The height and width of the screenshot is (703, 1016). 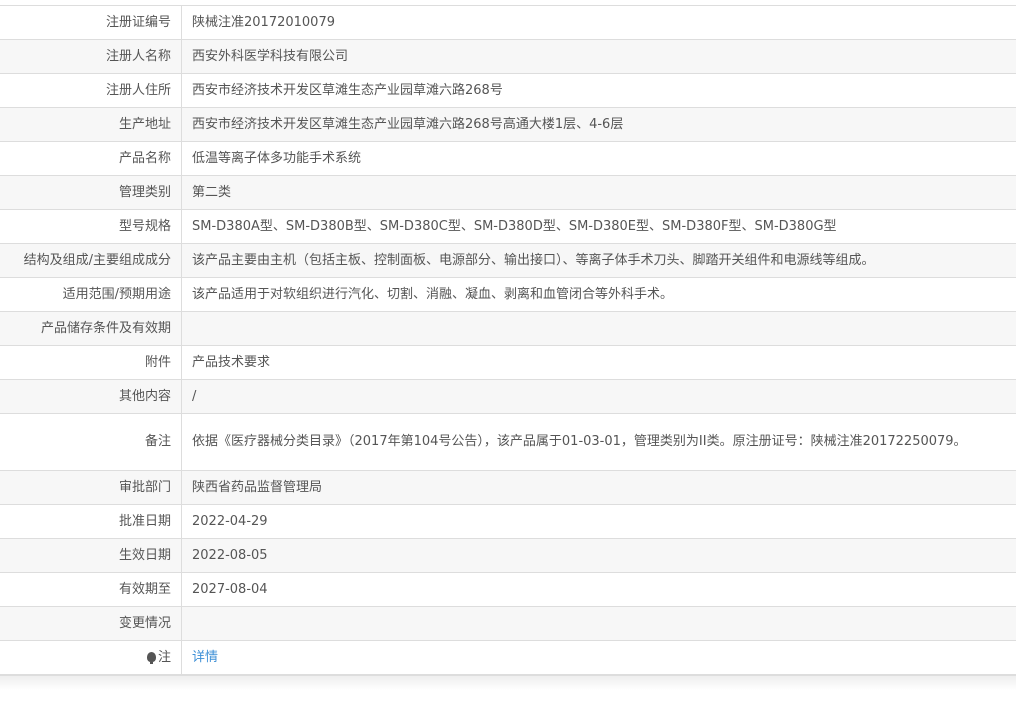 I want to click on row-value: 第二类, so click(x=598, y=192).